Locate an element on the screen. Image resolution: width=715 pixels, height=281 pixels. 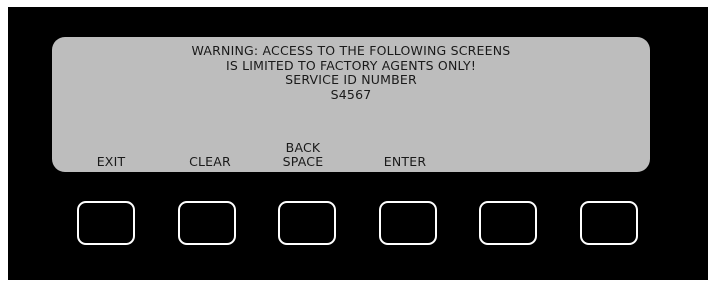
softkey-label-backspace: BACK SPACE is located at coordinates (303, 155).